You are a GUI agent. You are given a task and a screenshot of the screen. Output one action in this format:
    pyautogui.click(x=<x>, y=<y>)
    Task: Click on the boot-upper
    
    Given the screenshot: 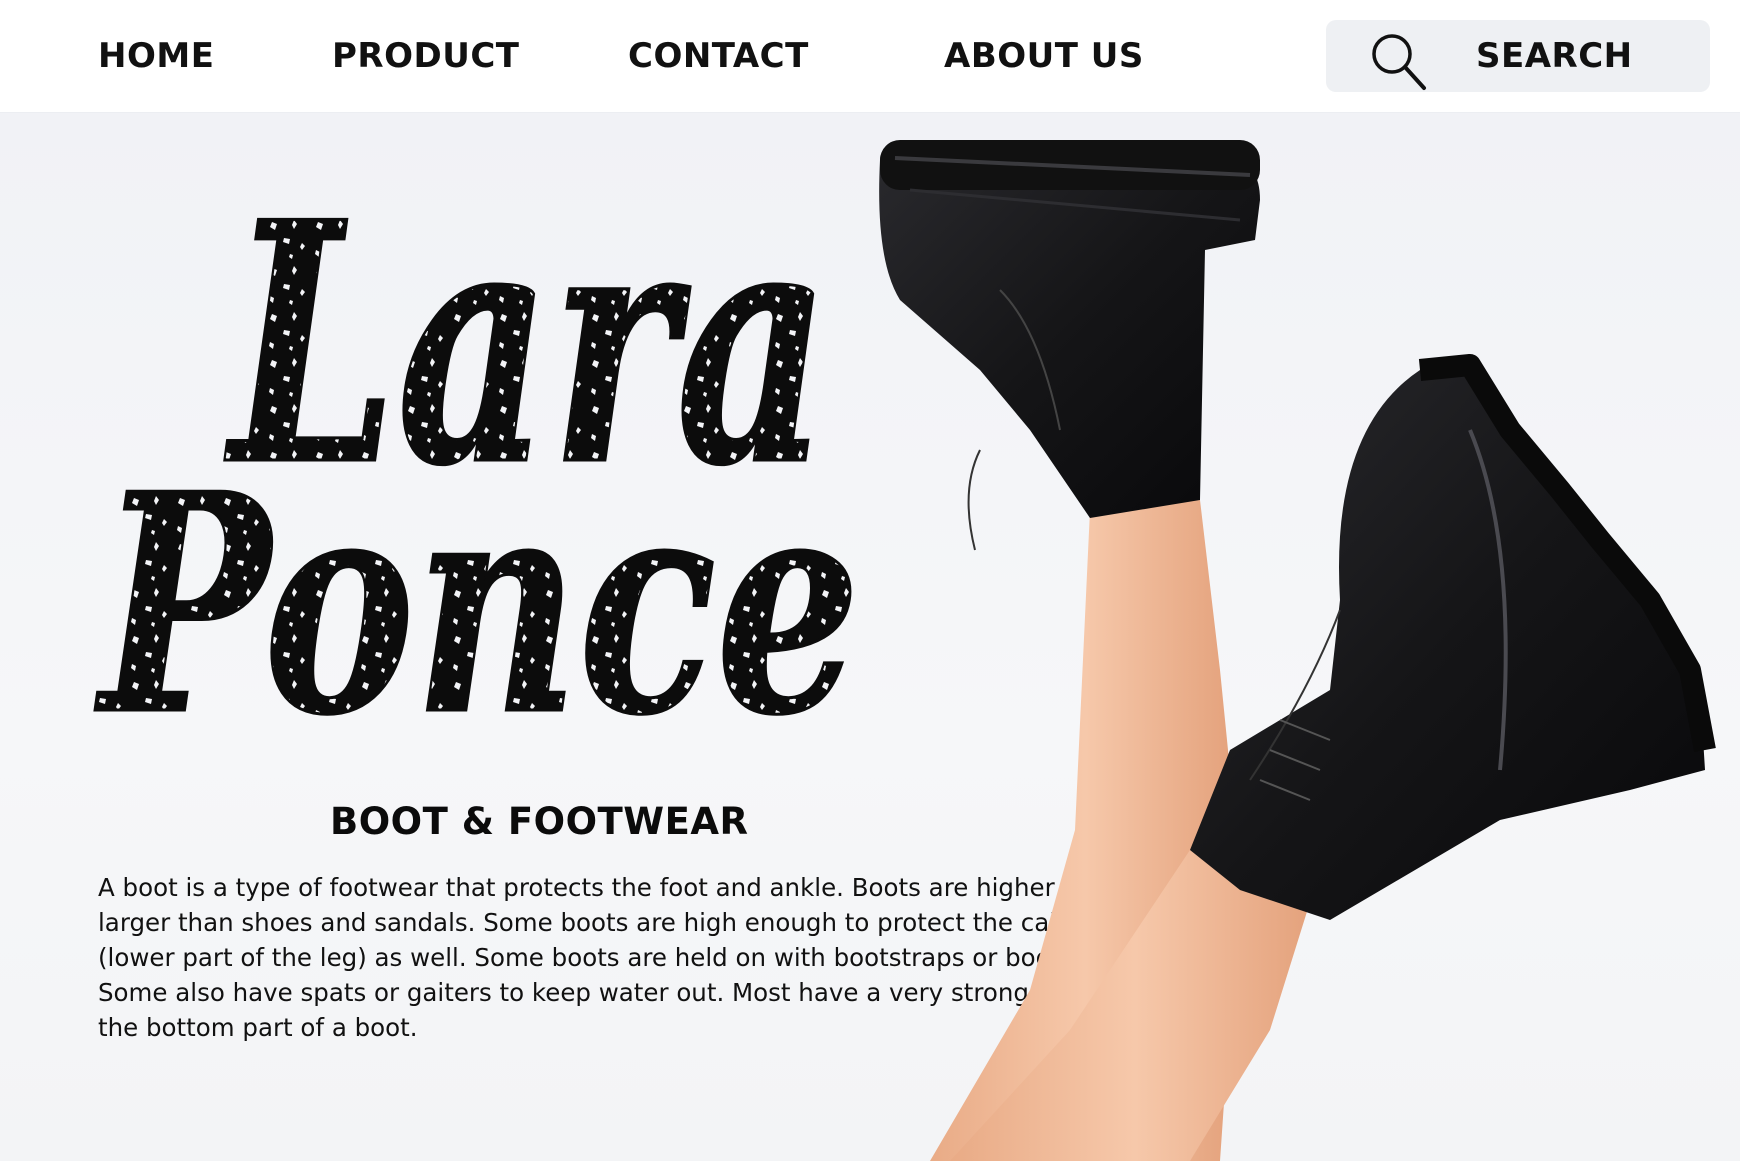 What is the action you would take?
    pyautogui.click(x=1069, y=345)
    